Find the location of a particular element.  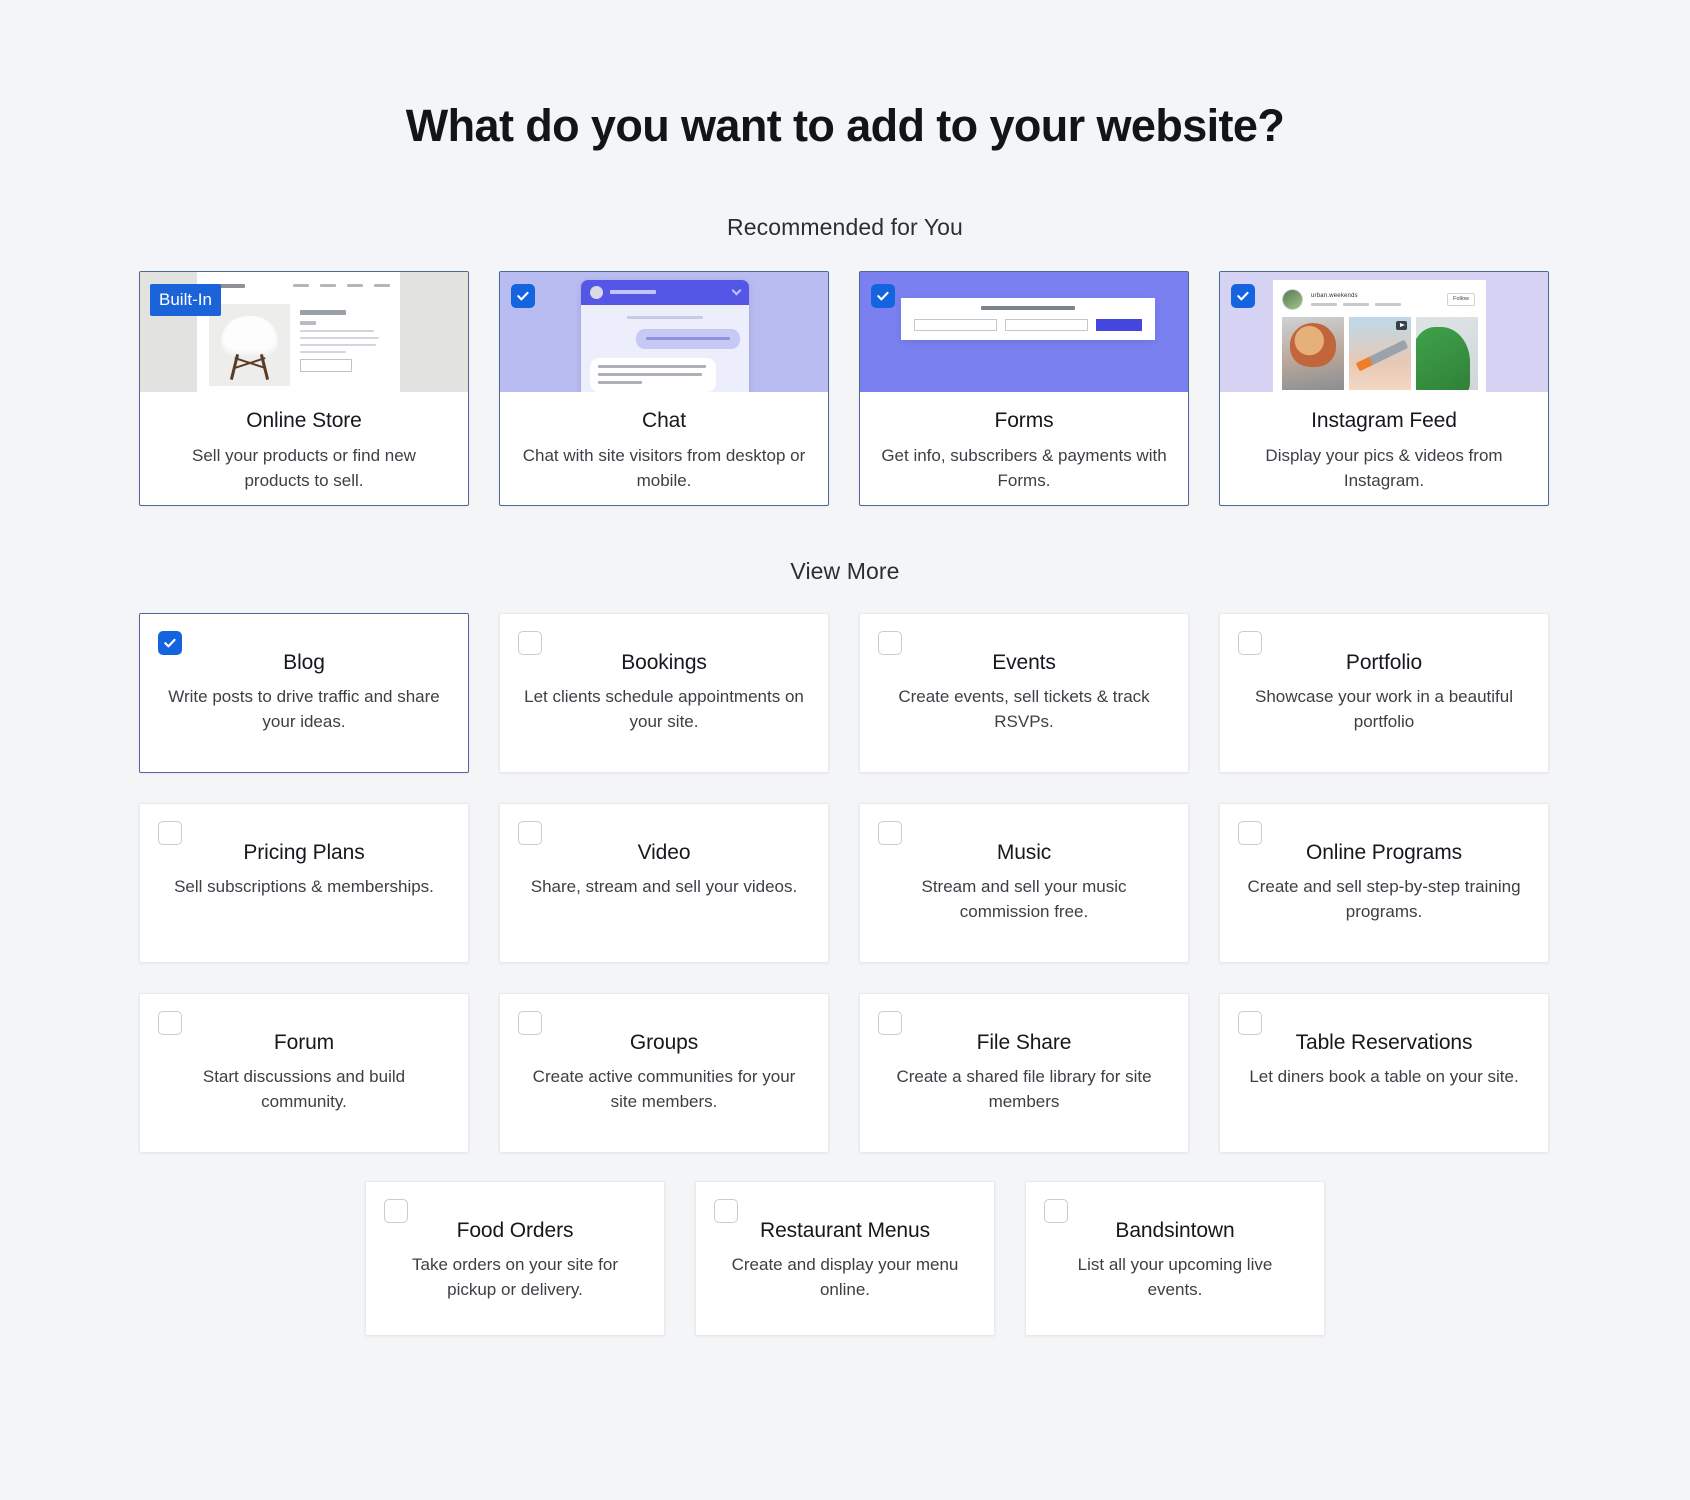

card-description: Start discussions and build community. is located at coordinates (304, 1088).